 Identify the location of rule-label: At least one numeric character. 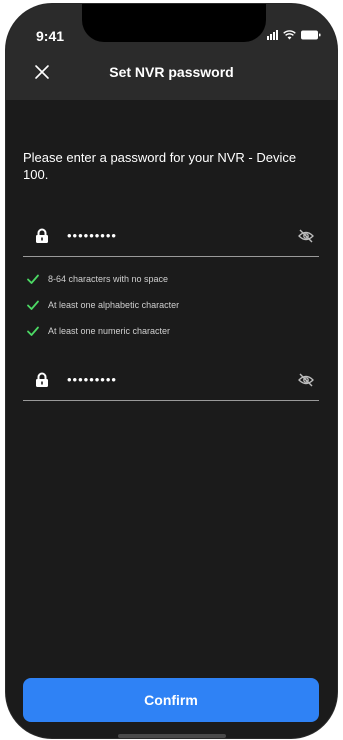
(109, 331).